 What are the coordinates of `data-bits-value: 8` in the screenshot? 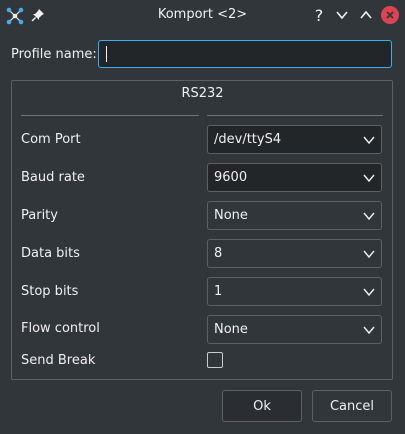 It's located at (218, 253).